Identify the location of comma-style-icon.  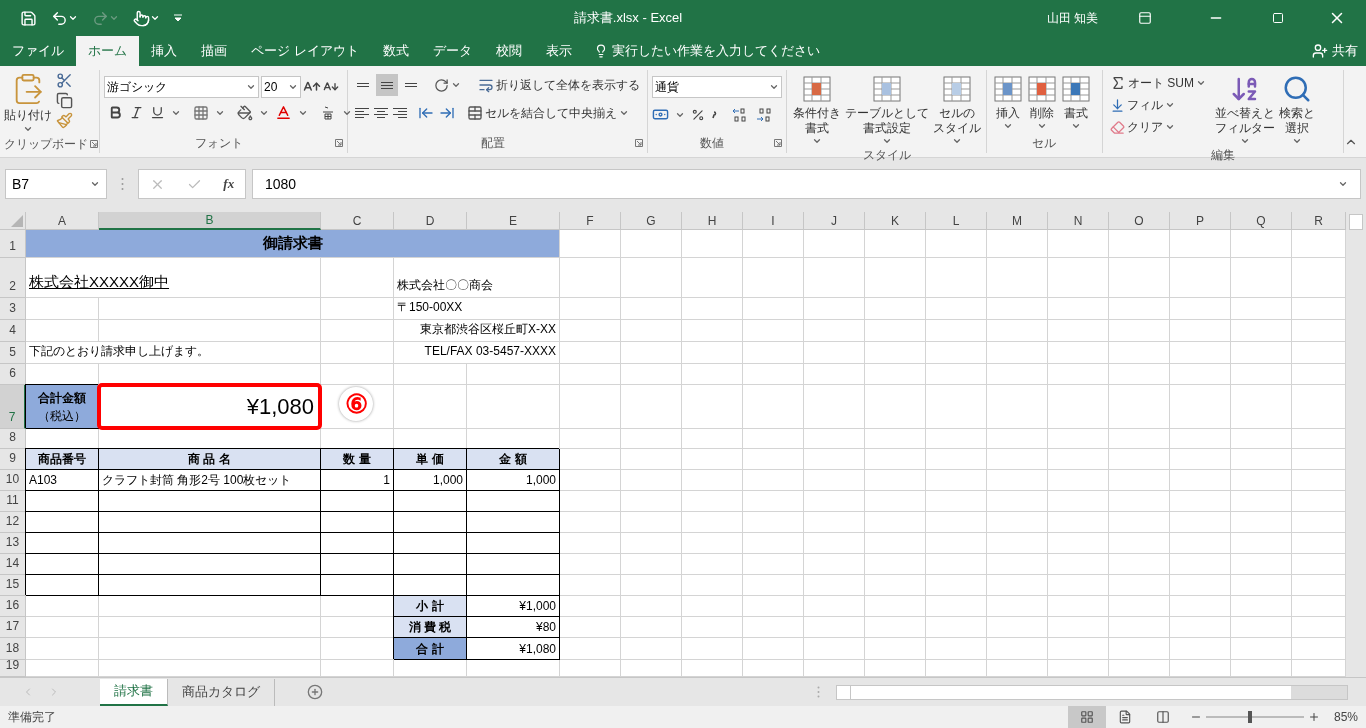
(714, 114).